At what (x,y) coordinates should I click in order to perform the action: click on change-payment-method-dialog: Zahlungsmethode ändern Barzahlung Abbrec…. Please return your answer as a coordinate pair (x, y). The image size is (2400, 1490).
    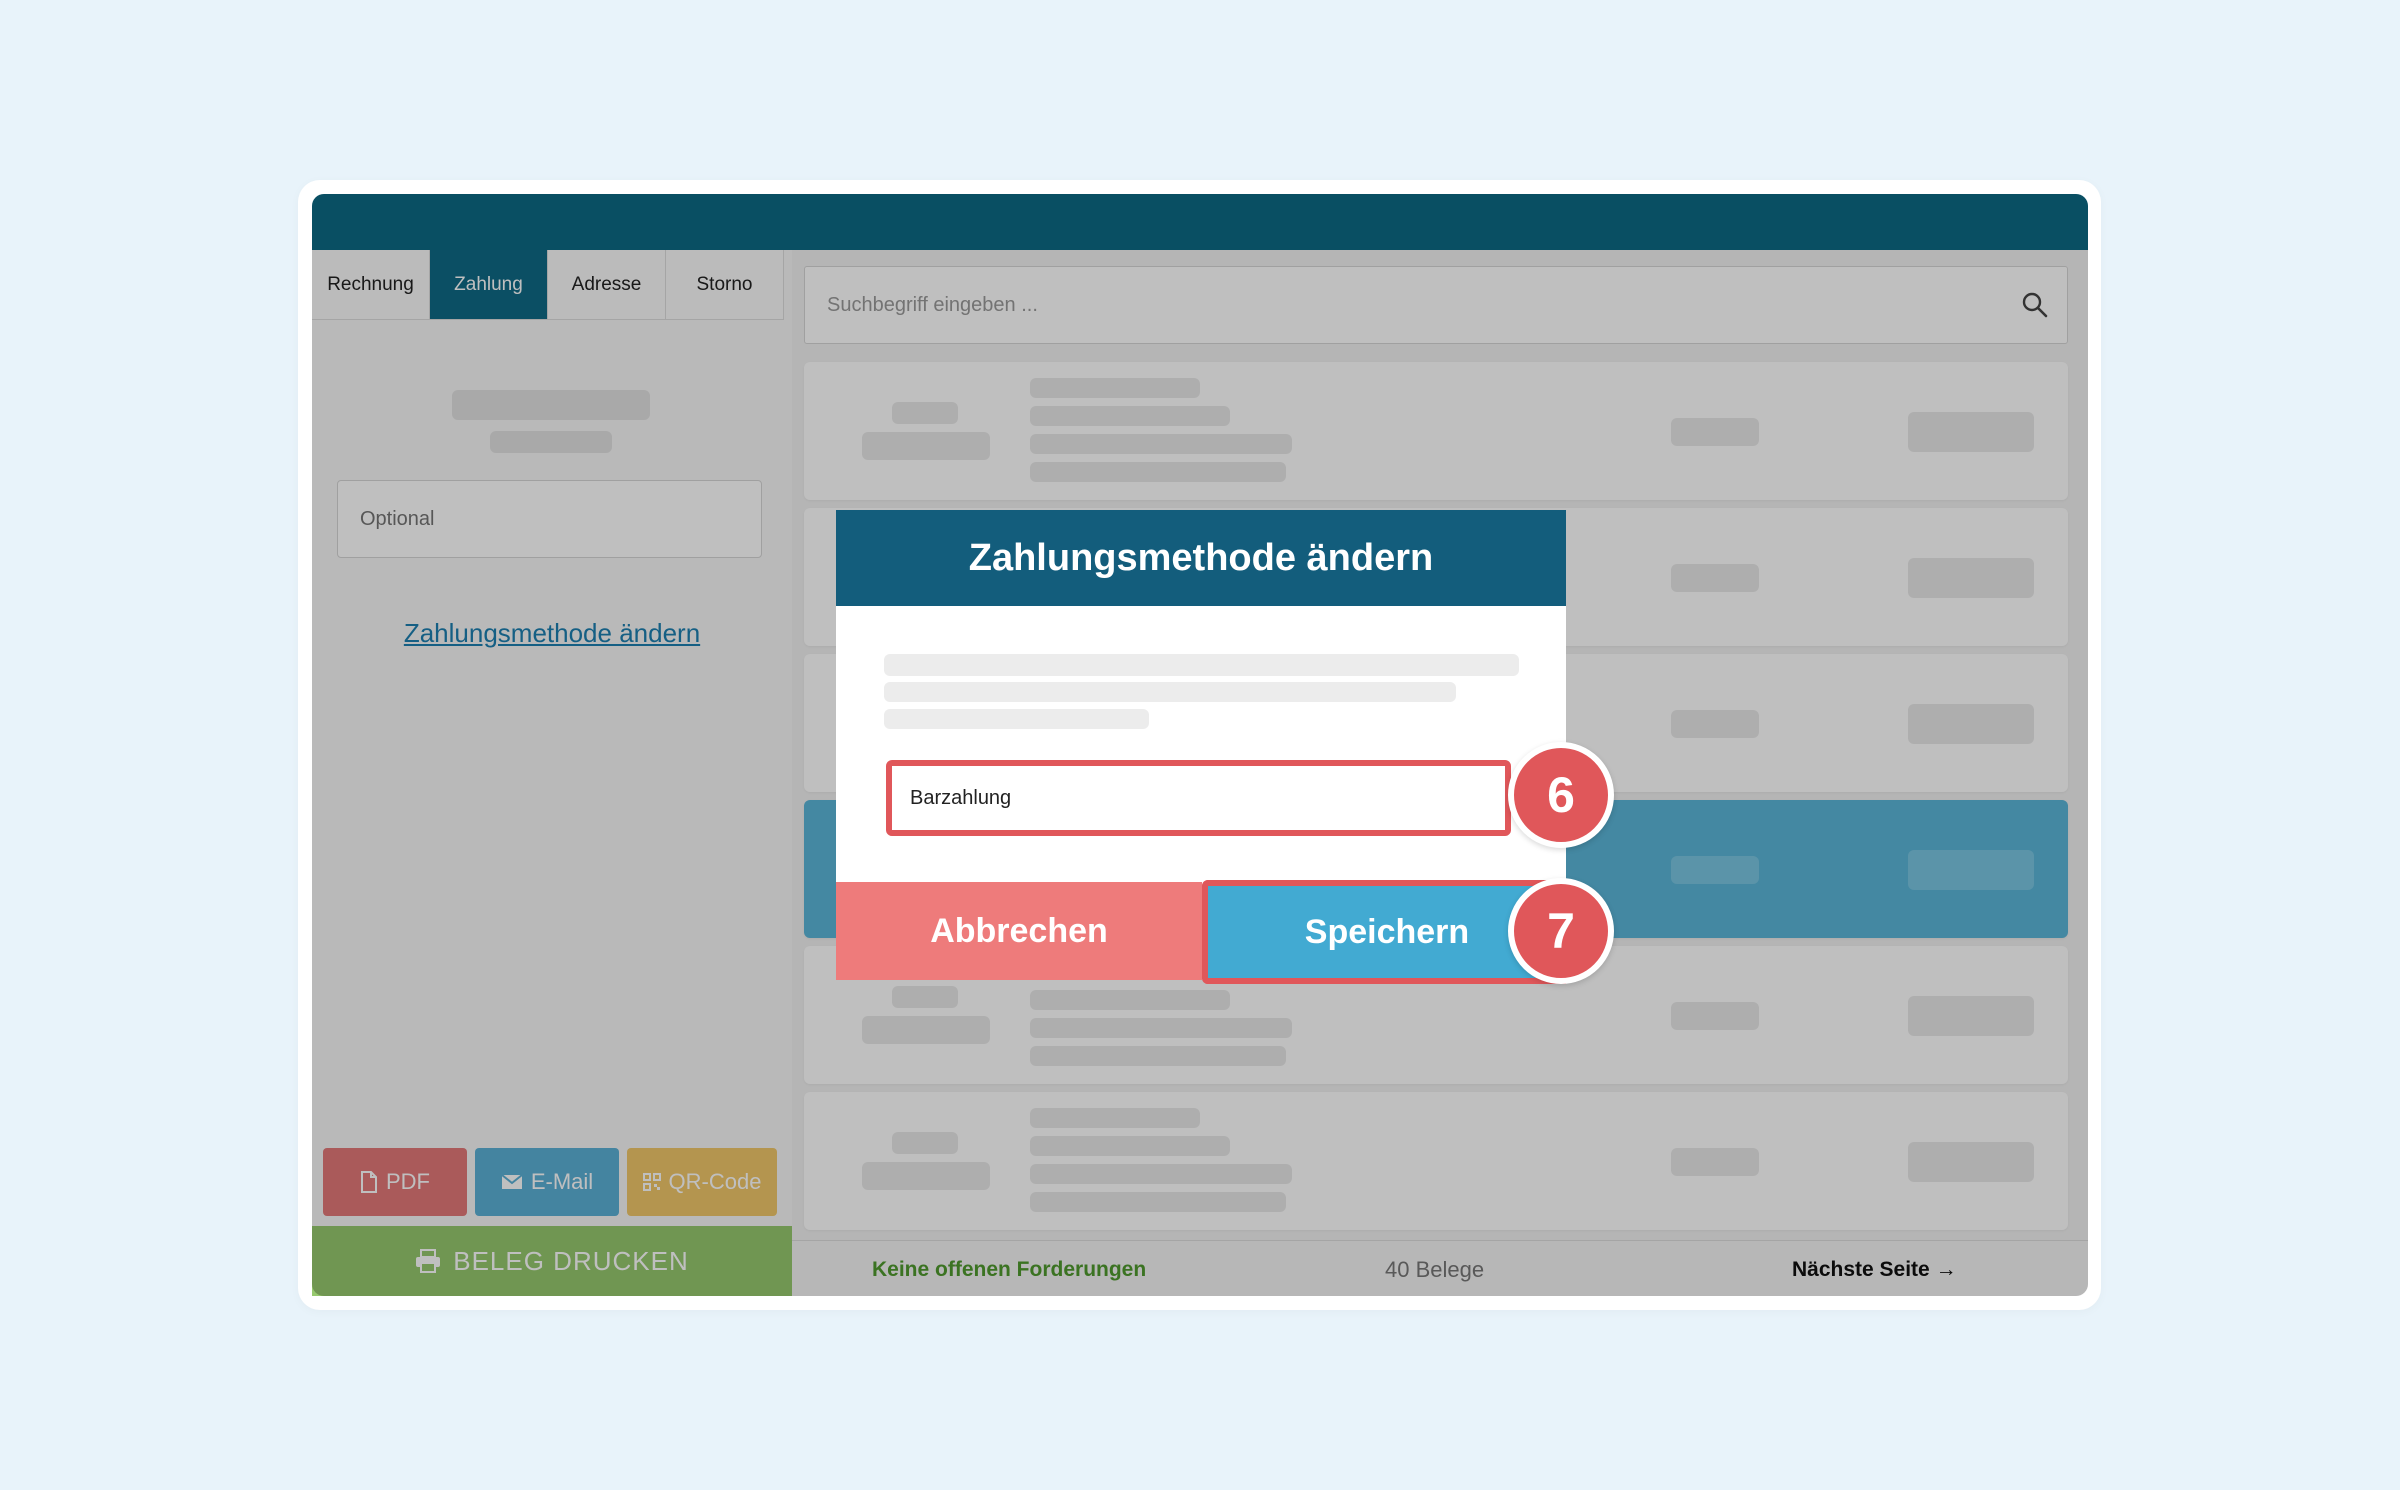
    Looking at the image, I should click on (1201, 747).